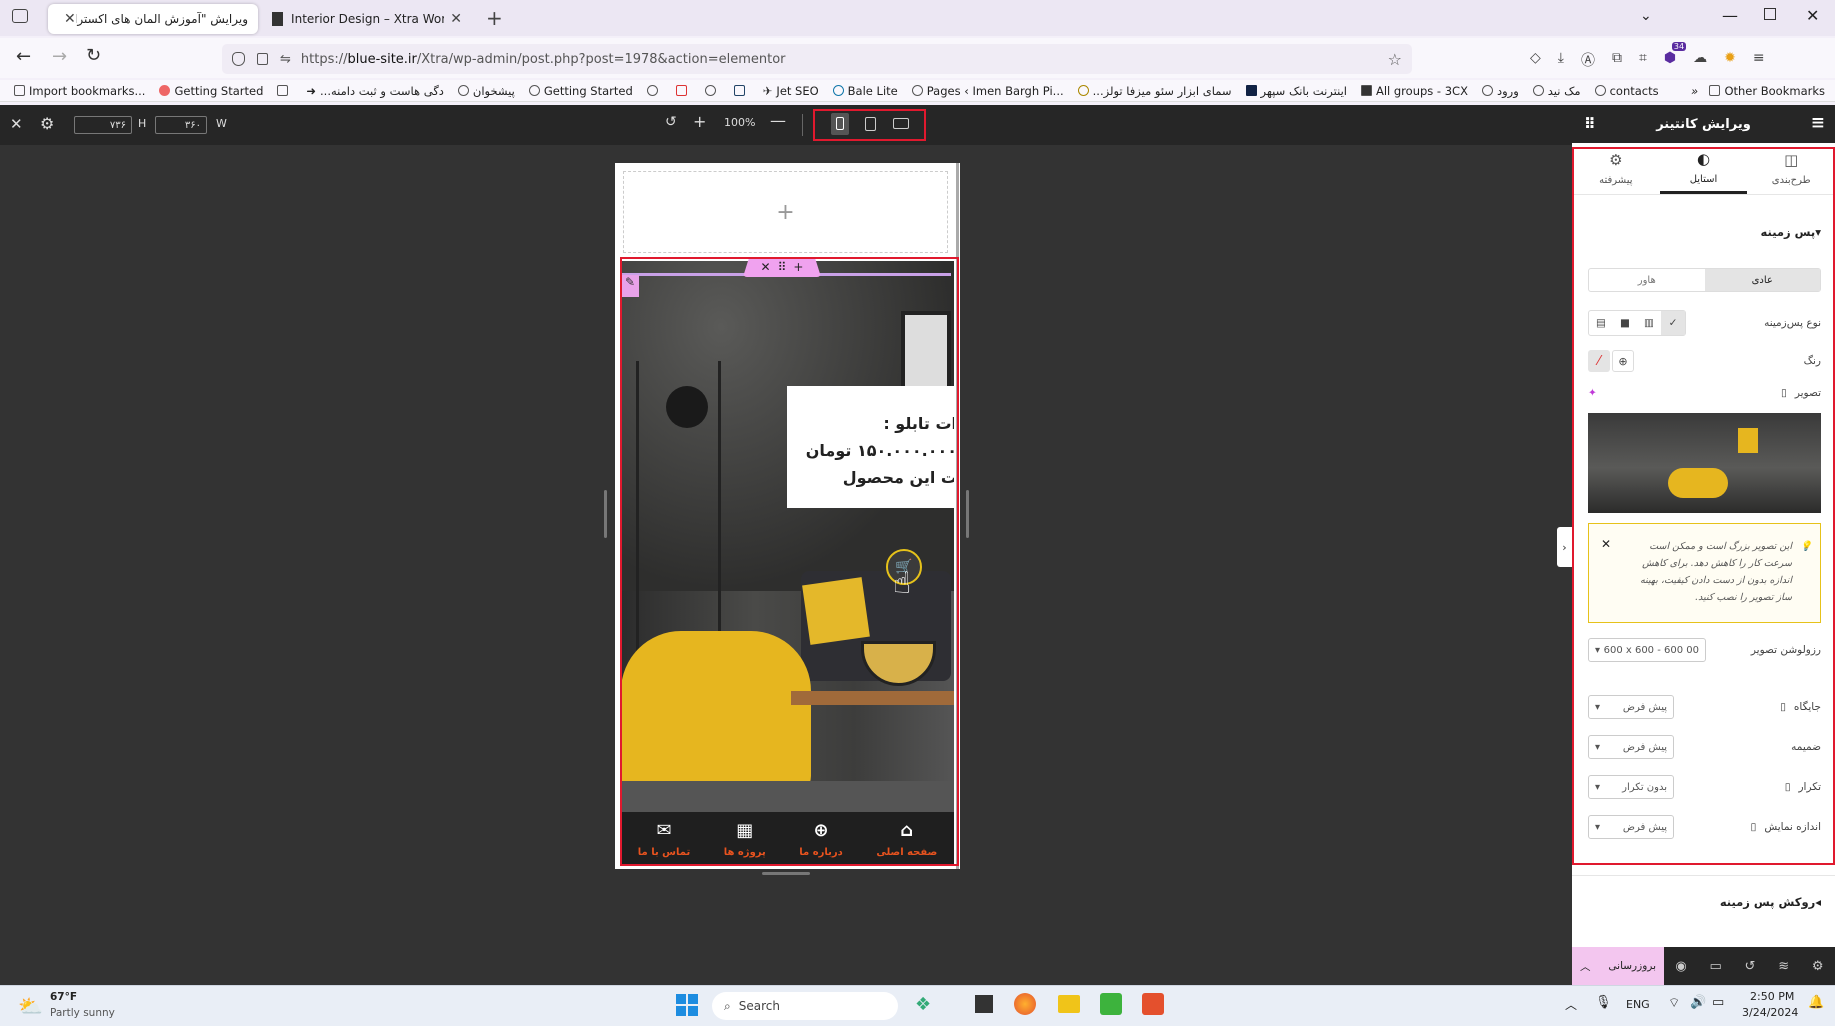 The image size is (1835, 1026). Describe the element at coordinates (699, 121) in the screenshot. I see `zoom-in-icon: +` at that location.